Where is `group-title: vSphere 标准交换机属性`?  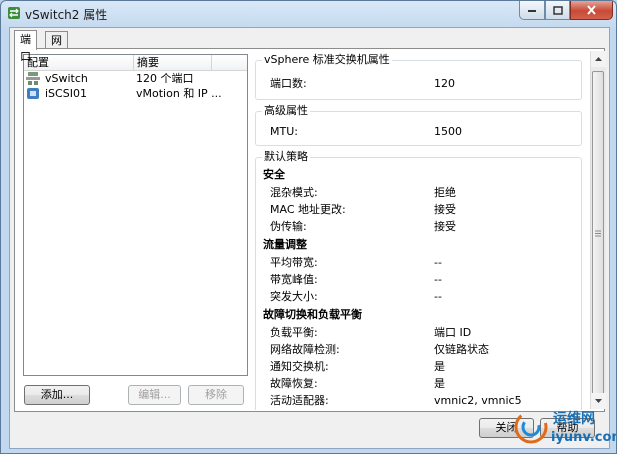 group-title: vSphere 标准交换机属性 is located at coordinates (327, 60).